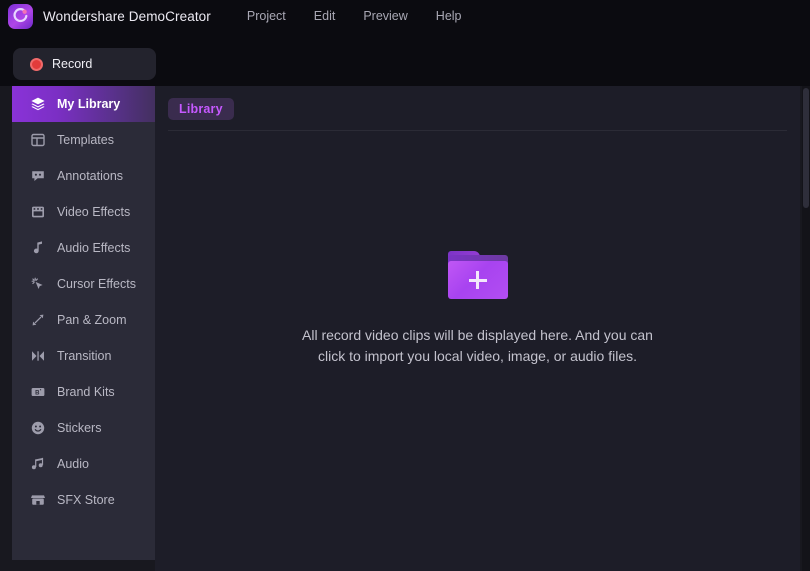 The width and height of the screenshot is (810, 571). I want to click on sidebar-item-label: Transition, so click(84, 356).